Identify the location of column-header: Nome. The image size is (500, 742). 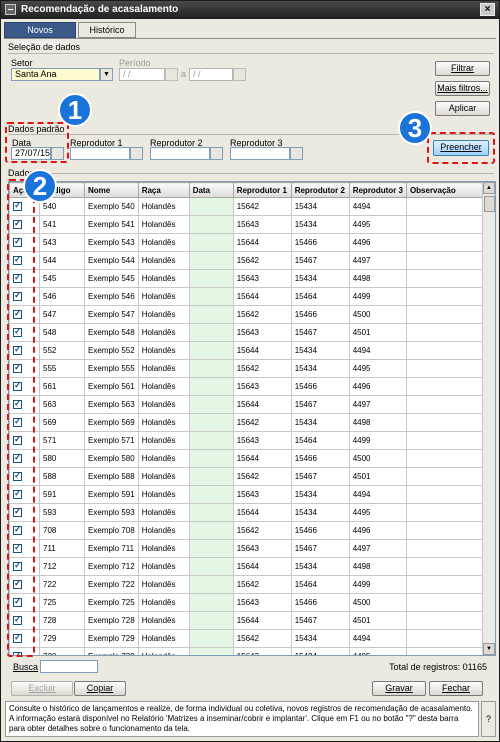
(111, 190).